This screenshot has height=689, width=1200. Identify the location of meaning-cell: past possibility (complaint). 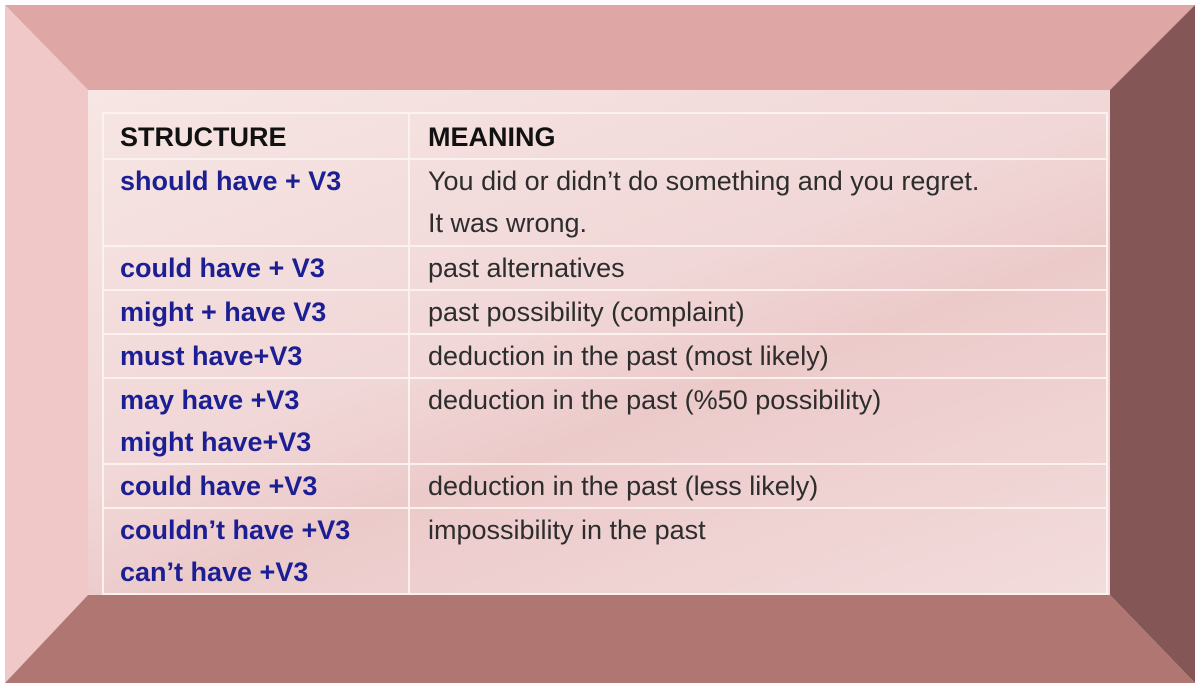
(758, 312).